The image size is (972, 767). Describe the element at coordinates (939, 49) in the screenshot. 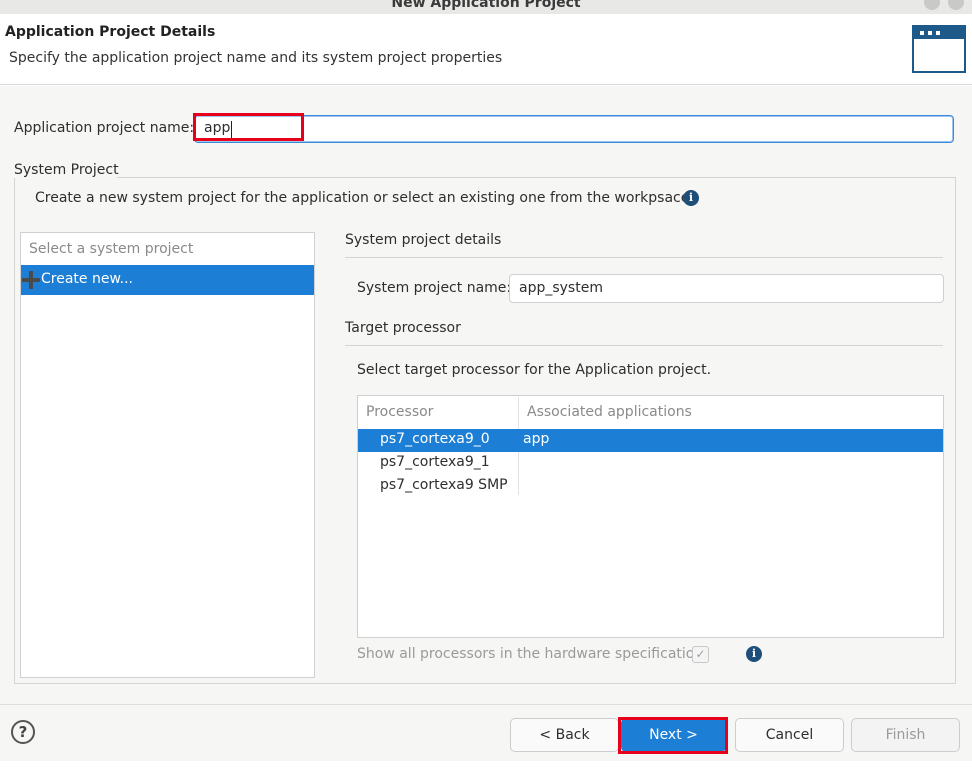

I see `wizard-banner-icon` at that location.